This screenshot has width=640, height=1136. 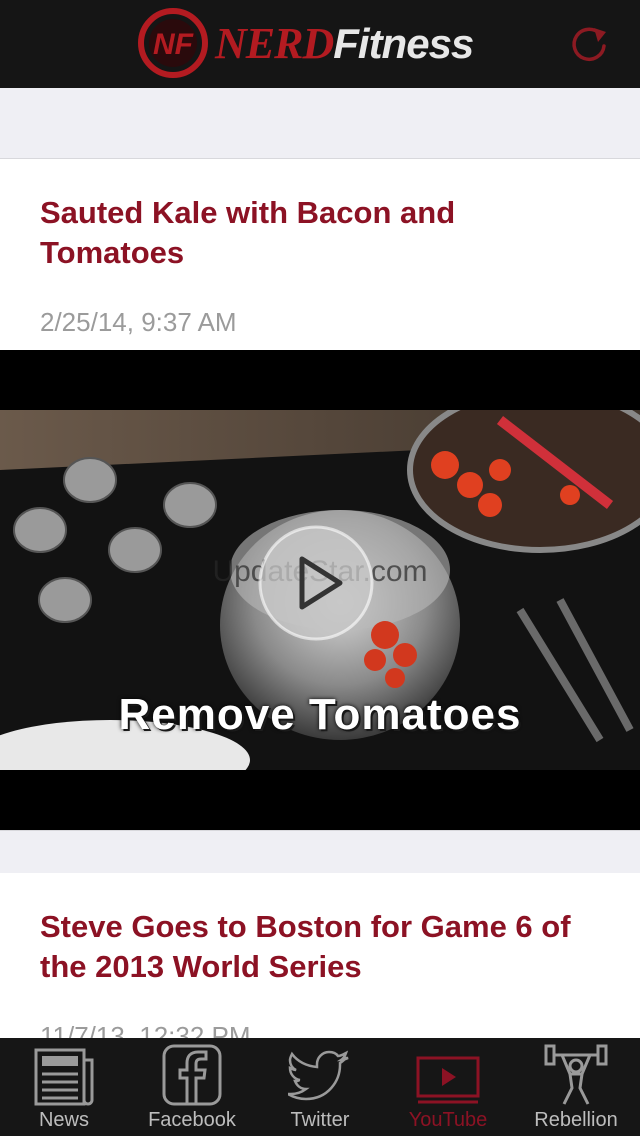 I want to click on video-caption: Remove Tomatoes, so click(x=320, y=714).